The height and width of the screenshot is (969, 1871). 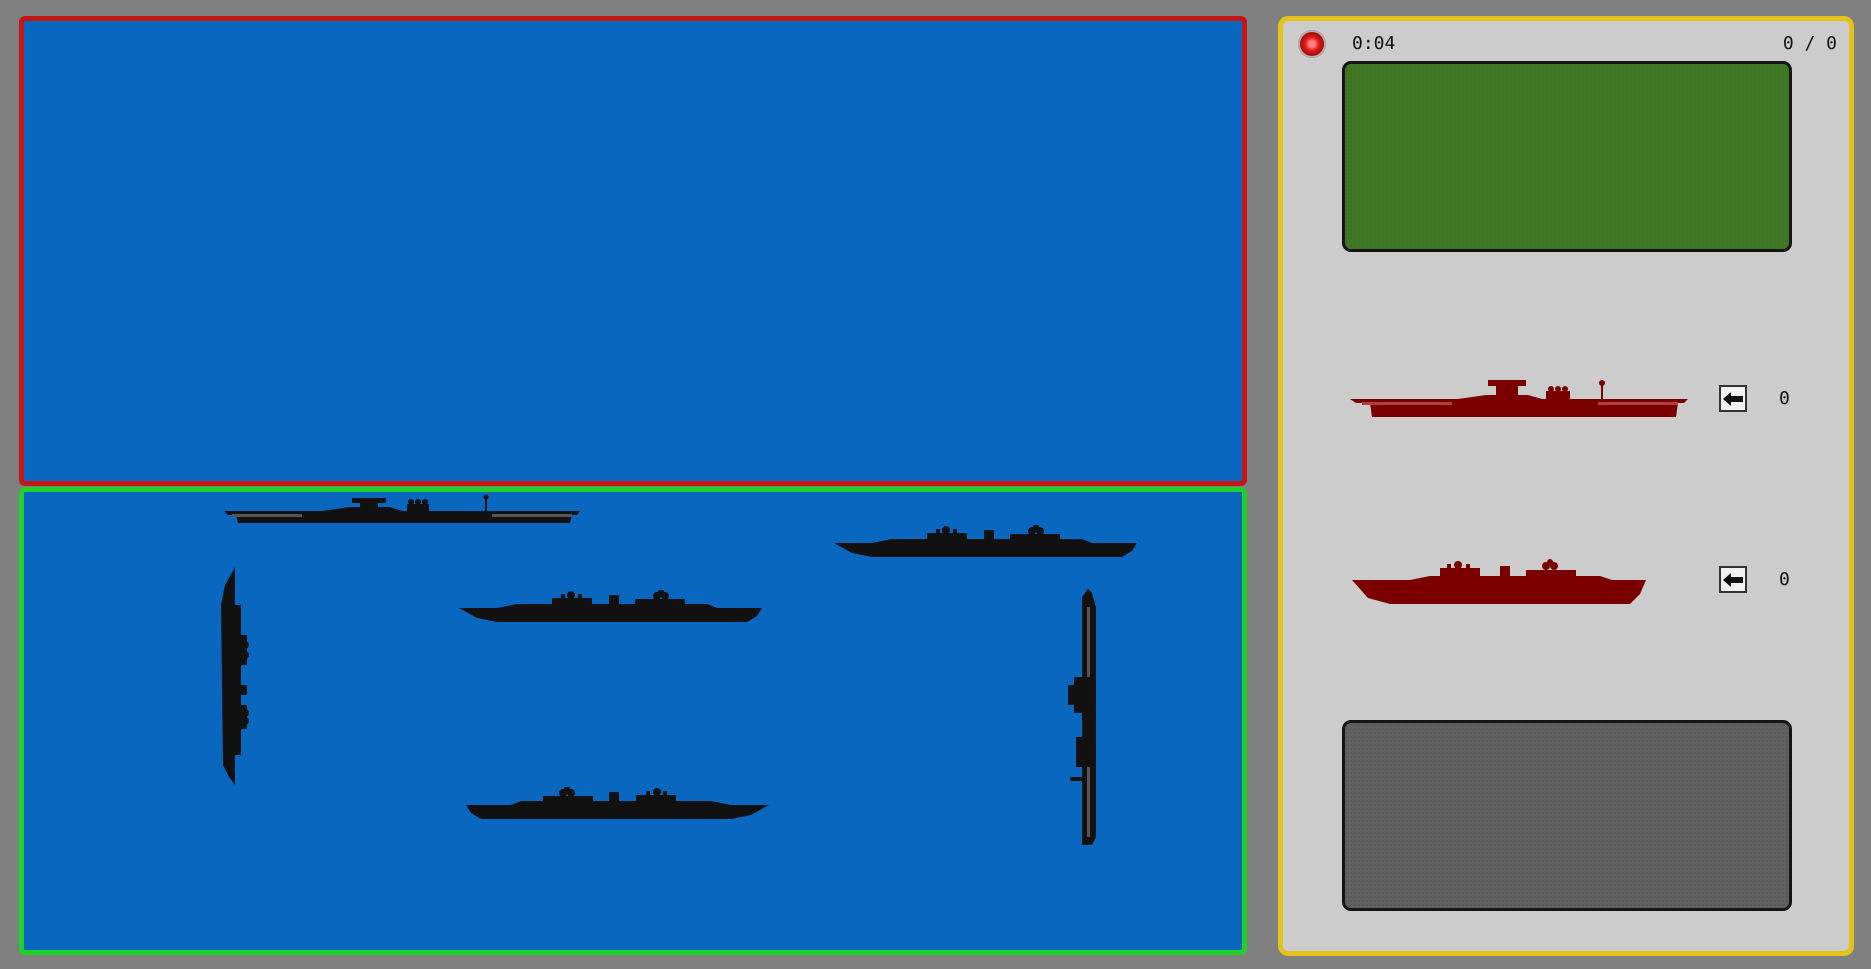 What do you see at coordinates (1520, 399) in the screenshot?
I see `carrier-selector` at bounding box center [1520, 399].